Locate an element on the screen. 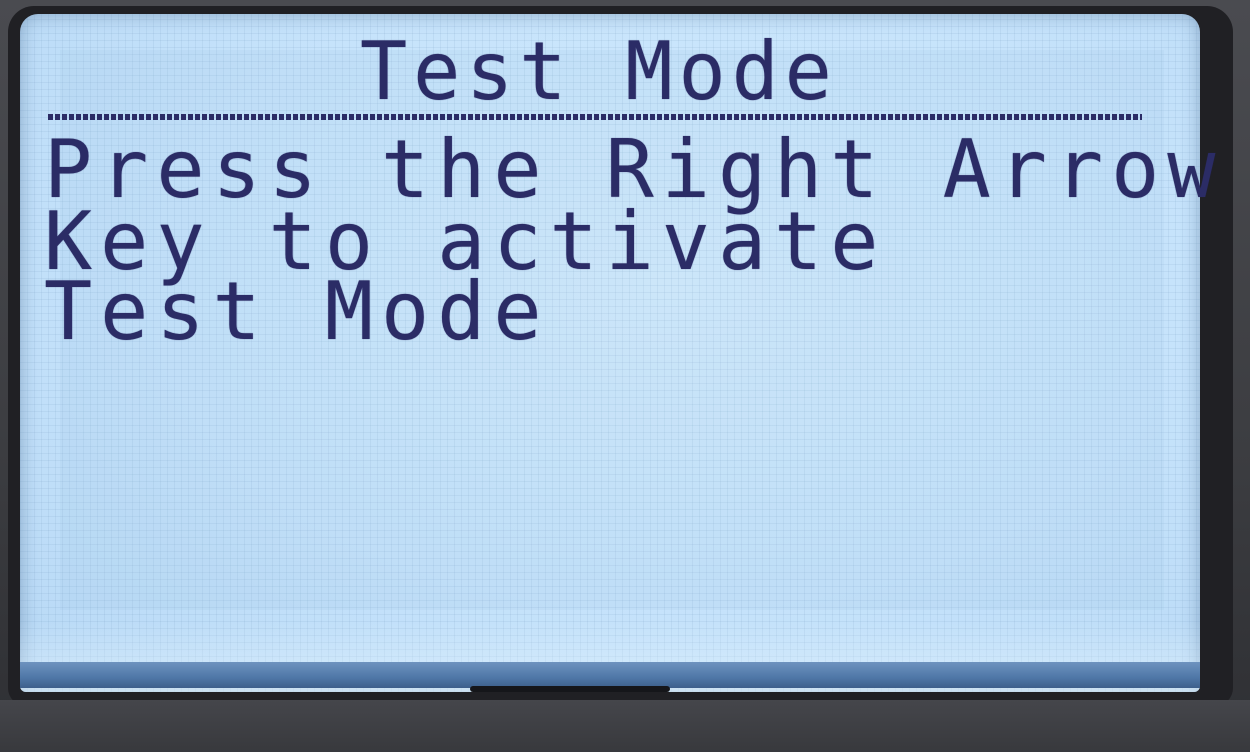 The width and height of the screenshot is (1250, 752). screen-title: Test Mode is located at coordinates (599, 71).